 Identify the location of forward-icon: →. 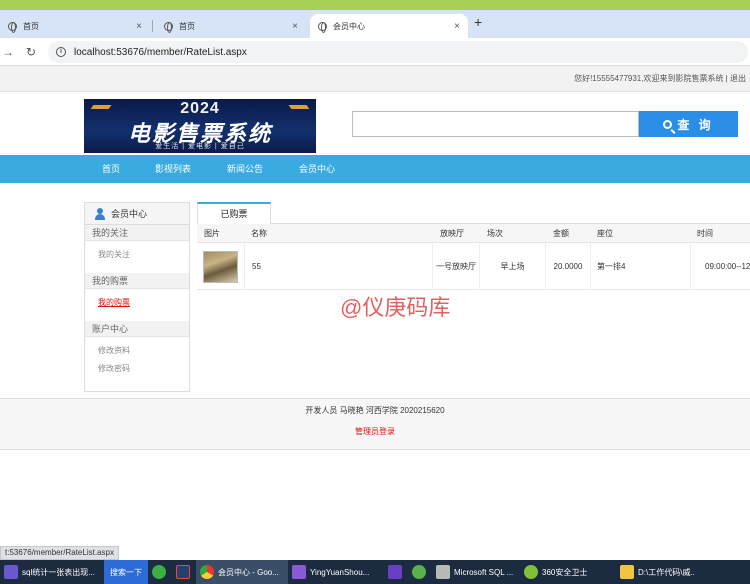
(8, 52).